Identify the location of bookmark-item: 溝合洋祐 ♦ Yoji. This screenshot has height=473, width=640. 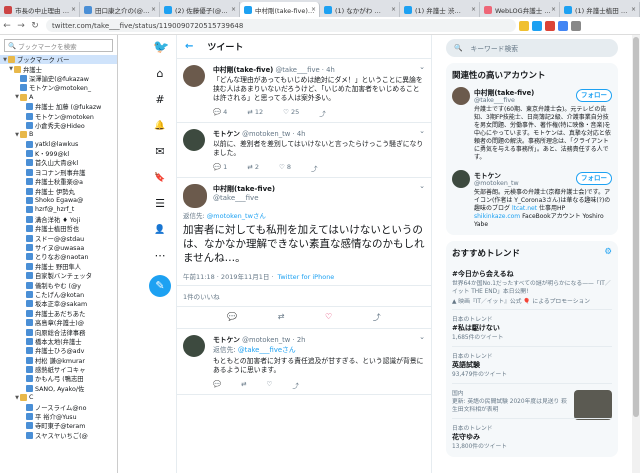
(58, 219).